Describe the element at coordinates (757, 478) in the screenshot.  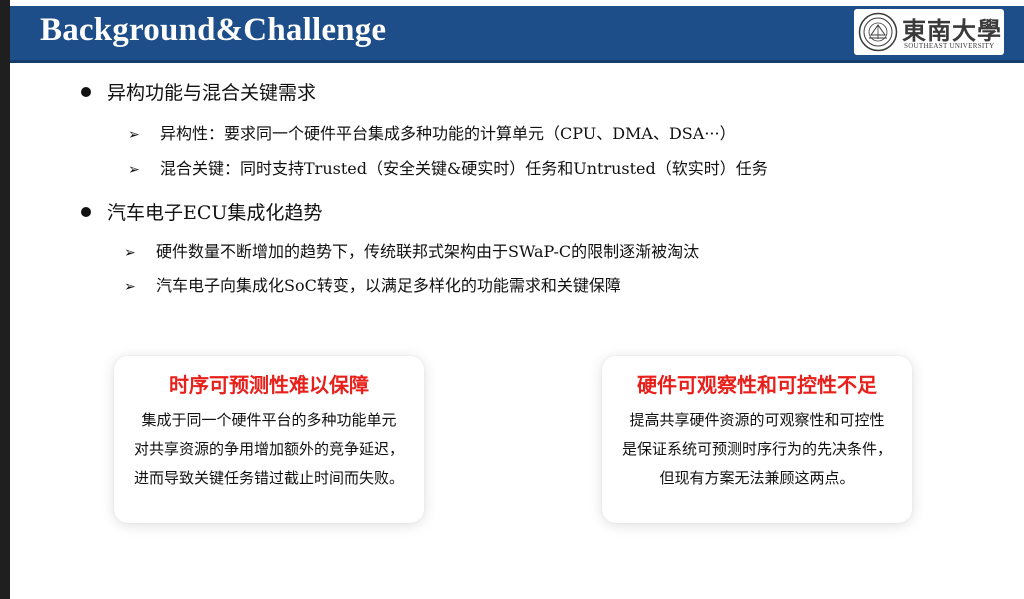
I see `card-text-line: 但现有方案无法兼顾这两点。` at that location.